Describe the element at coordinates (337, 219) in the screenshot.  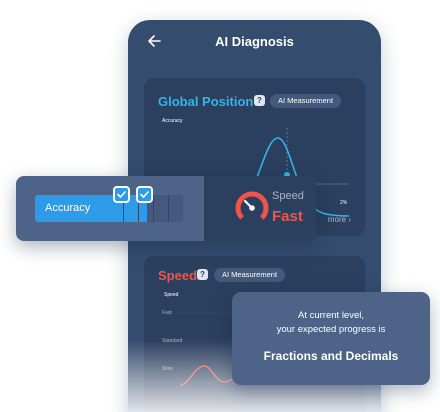
I see `more-label: more` at that location.